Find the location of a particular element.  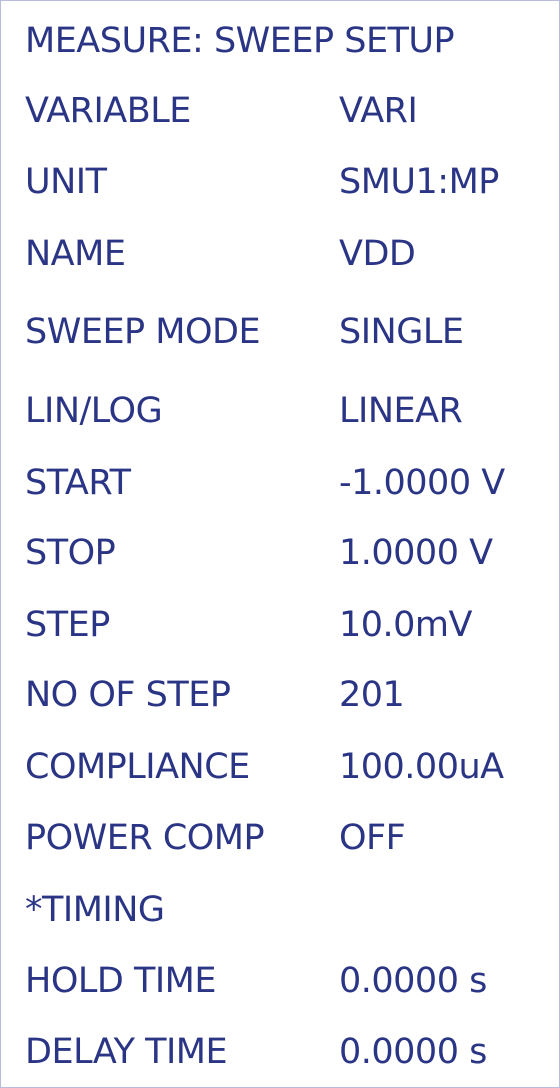

setting-label: STEP is located at coordinates (67, 625).